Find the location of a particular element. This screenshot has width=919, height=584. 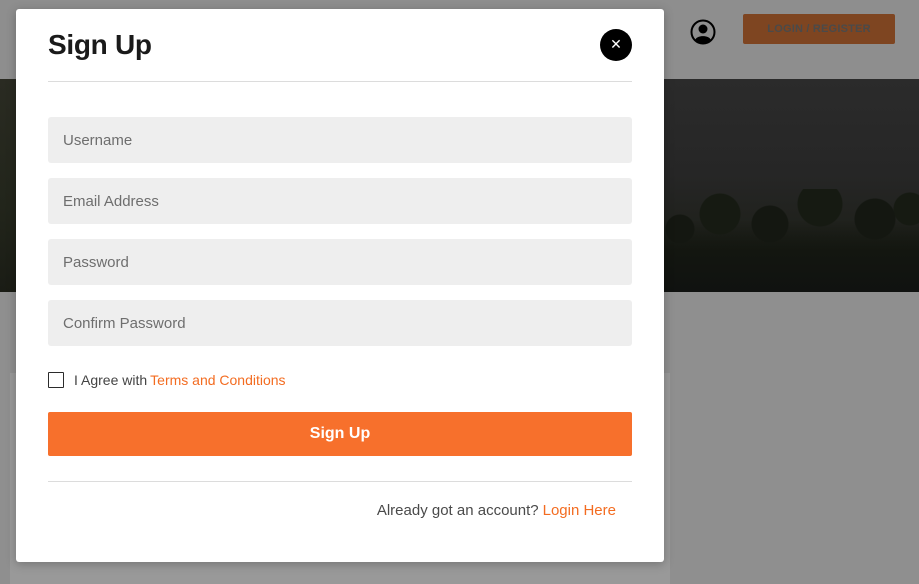

close-icon: ✕ is located at coordinates (616, 45).